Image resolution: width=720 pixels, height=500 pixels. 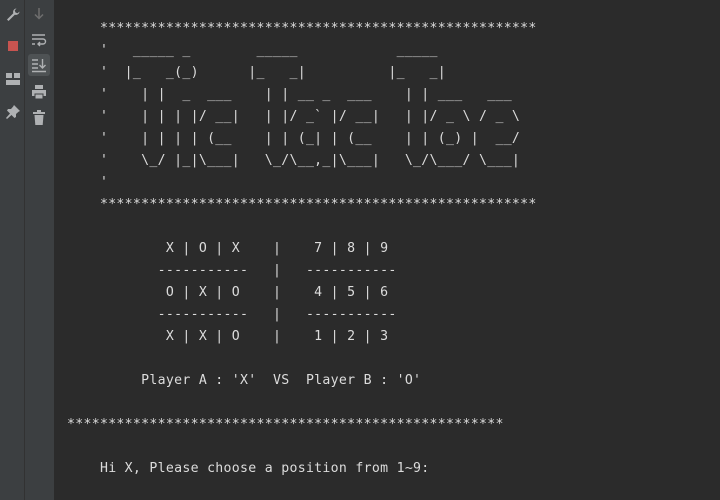 What do you see at coordinates (39, 14) in the screenshot?
I see `arrow-down-icon` at bounding box center [39, 14].